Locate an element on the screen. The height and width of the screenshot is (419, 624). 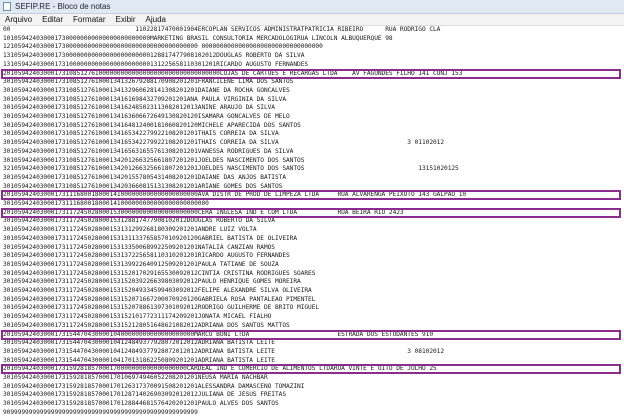
menu-exibir: Exibir is located at coordinates (125, 19).